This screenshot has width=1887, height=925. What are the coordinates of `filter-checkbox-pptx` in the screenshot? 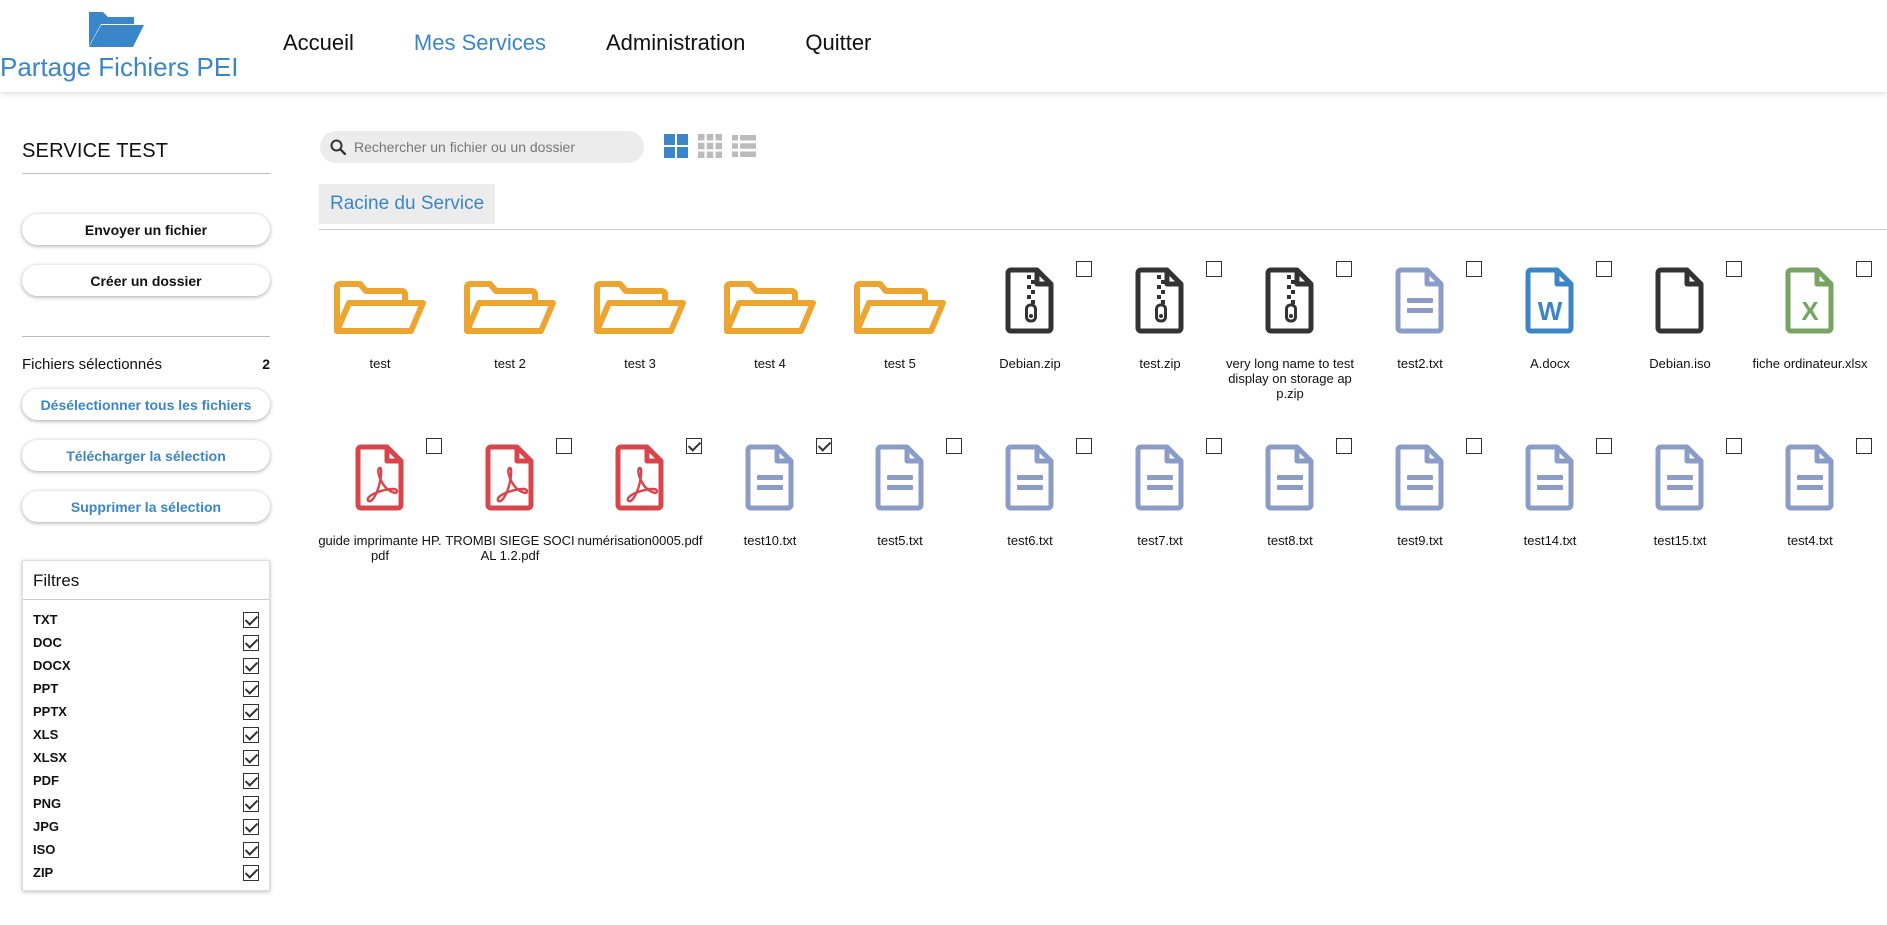 It's located at (251, 711).